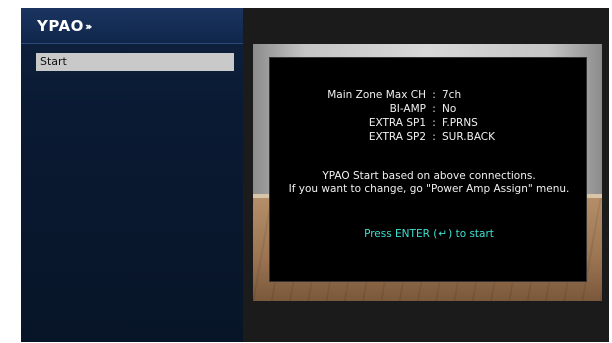 The width and height of the screenshot is (612, 343). Describe the element at coordinates (88, 26) in the screenshot. I see `sound-waves-icon: ›››` at that location.